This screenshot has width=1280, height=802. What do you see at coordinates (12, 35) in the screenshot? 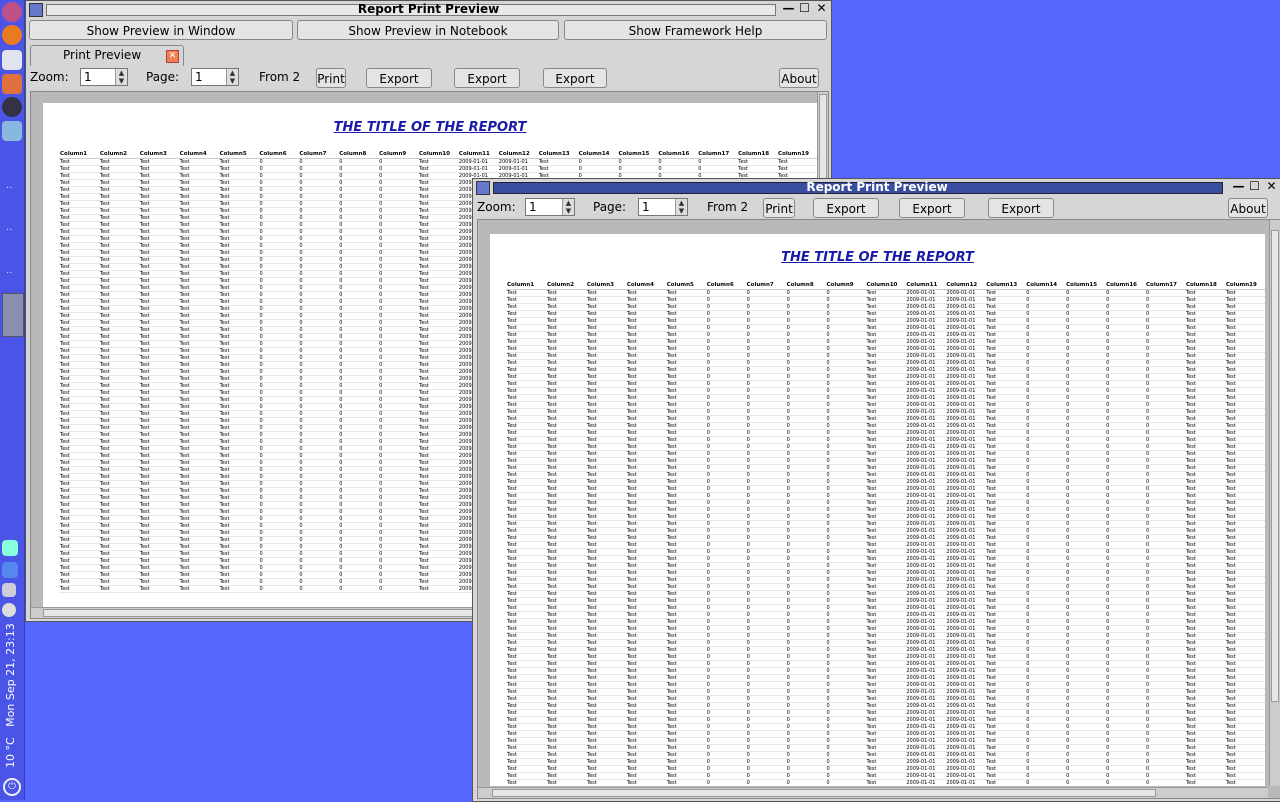
I see `firefox-icon` at bounding box center [12, 35].